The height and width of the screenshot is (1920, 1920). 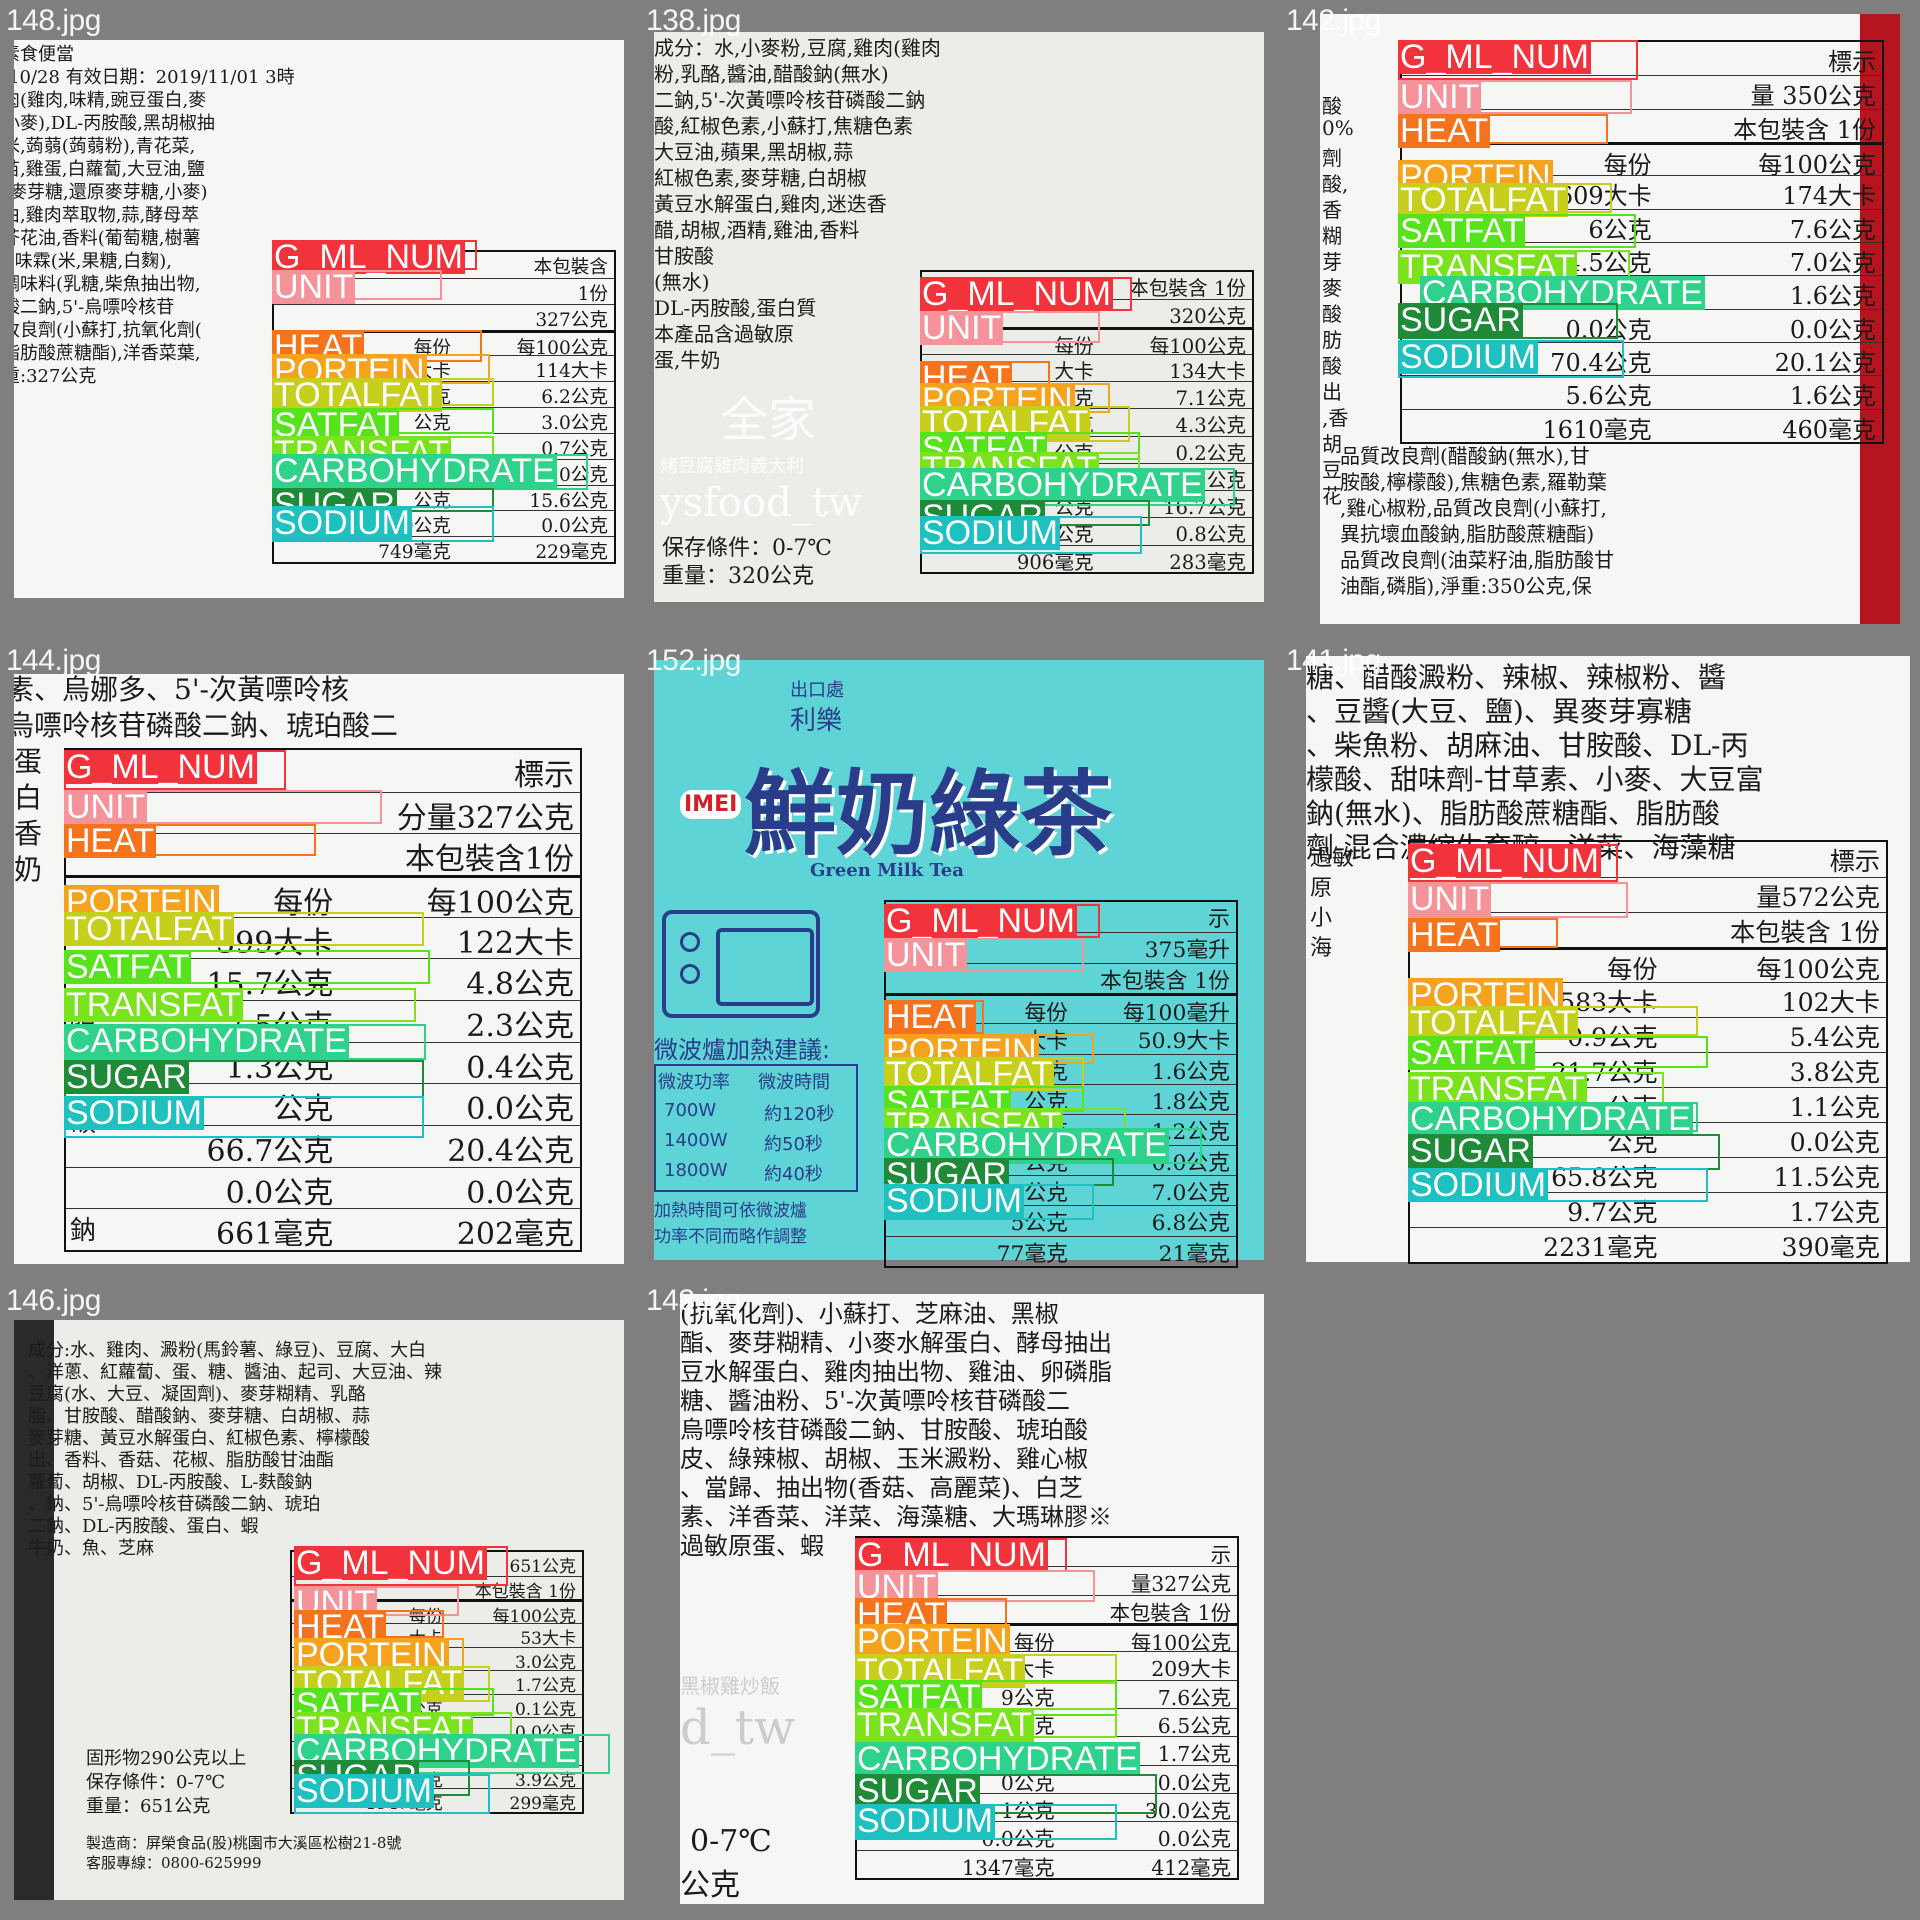 What do you see at coordinates (730, 1211) in the screenshot?
I see `microwave-note: 加熱時間可依微波爐` at bounding box center [730, 1211].